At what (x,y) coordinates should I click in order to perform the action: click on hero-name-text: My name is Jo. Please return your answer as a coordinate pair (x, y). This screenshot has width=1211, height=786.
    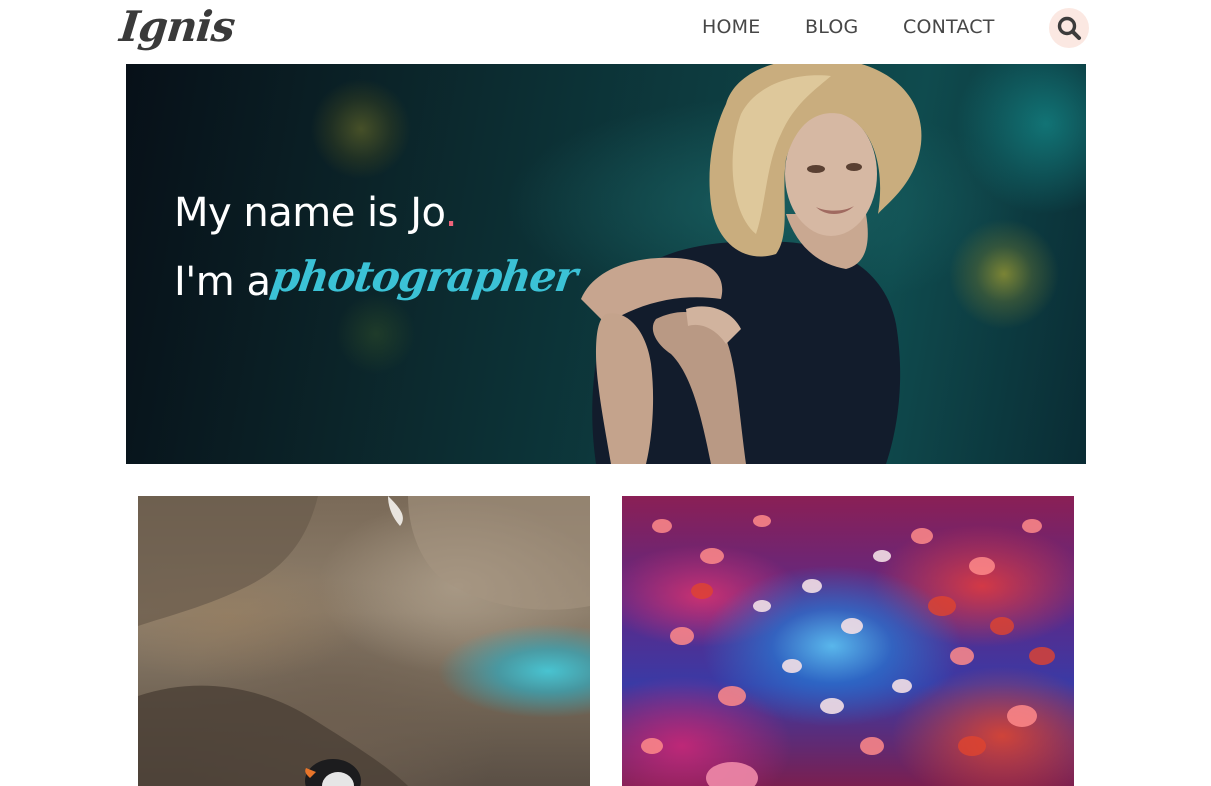
    Looking at the image, I should click on (309, 213).